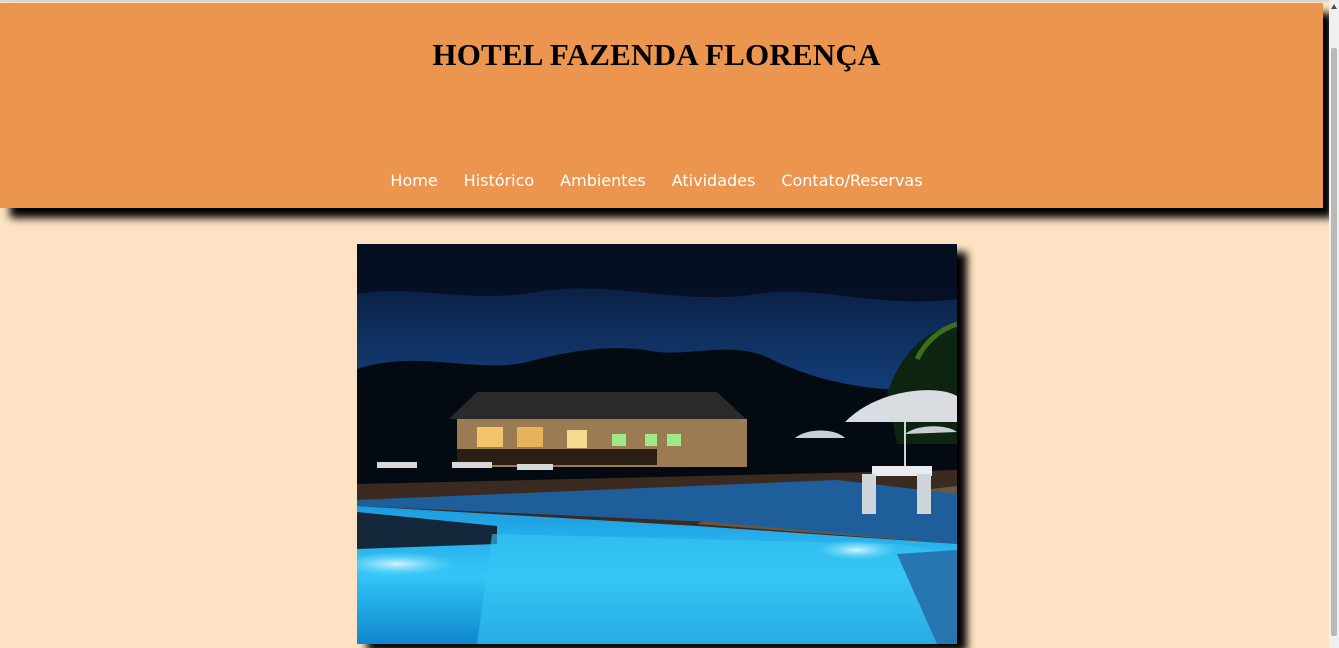  What do you see at coordinates (669, 1) in the screenshot?
I see `browser-top-edge` at bounding box center [669, 1].